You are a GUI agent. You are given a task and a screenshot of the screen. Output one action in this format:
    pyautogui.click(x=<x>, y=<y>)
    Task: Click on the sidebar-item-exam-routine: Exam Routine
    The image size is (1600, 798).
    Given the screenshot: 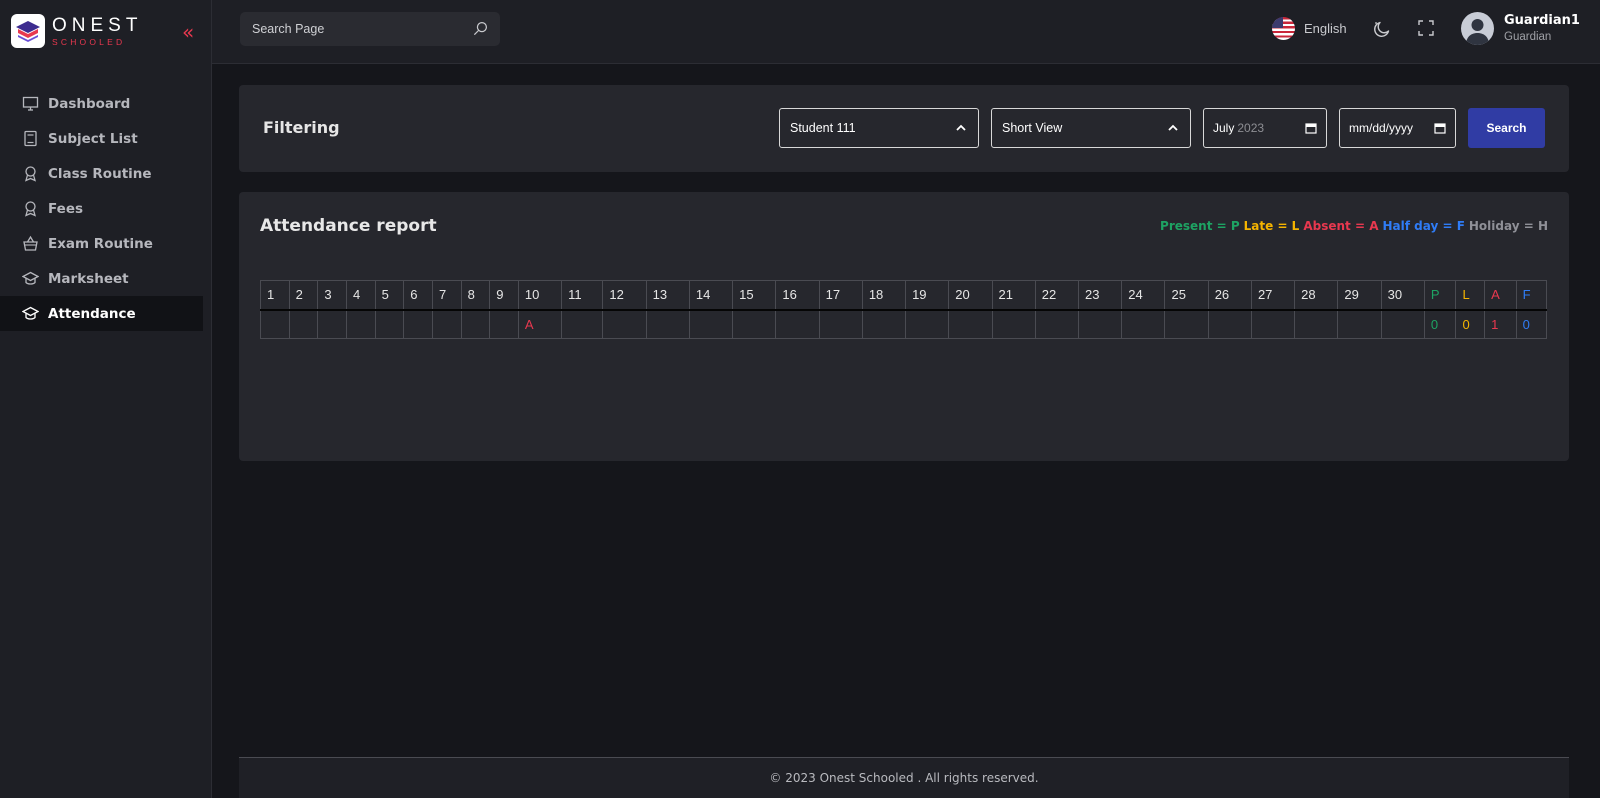 What is the action you would take?
    pyautogui.click(x=101, y=243)
    